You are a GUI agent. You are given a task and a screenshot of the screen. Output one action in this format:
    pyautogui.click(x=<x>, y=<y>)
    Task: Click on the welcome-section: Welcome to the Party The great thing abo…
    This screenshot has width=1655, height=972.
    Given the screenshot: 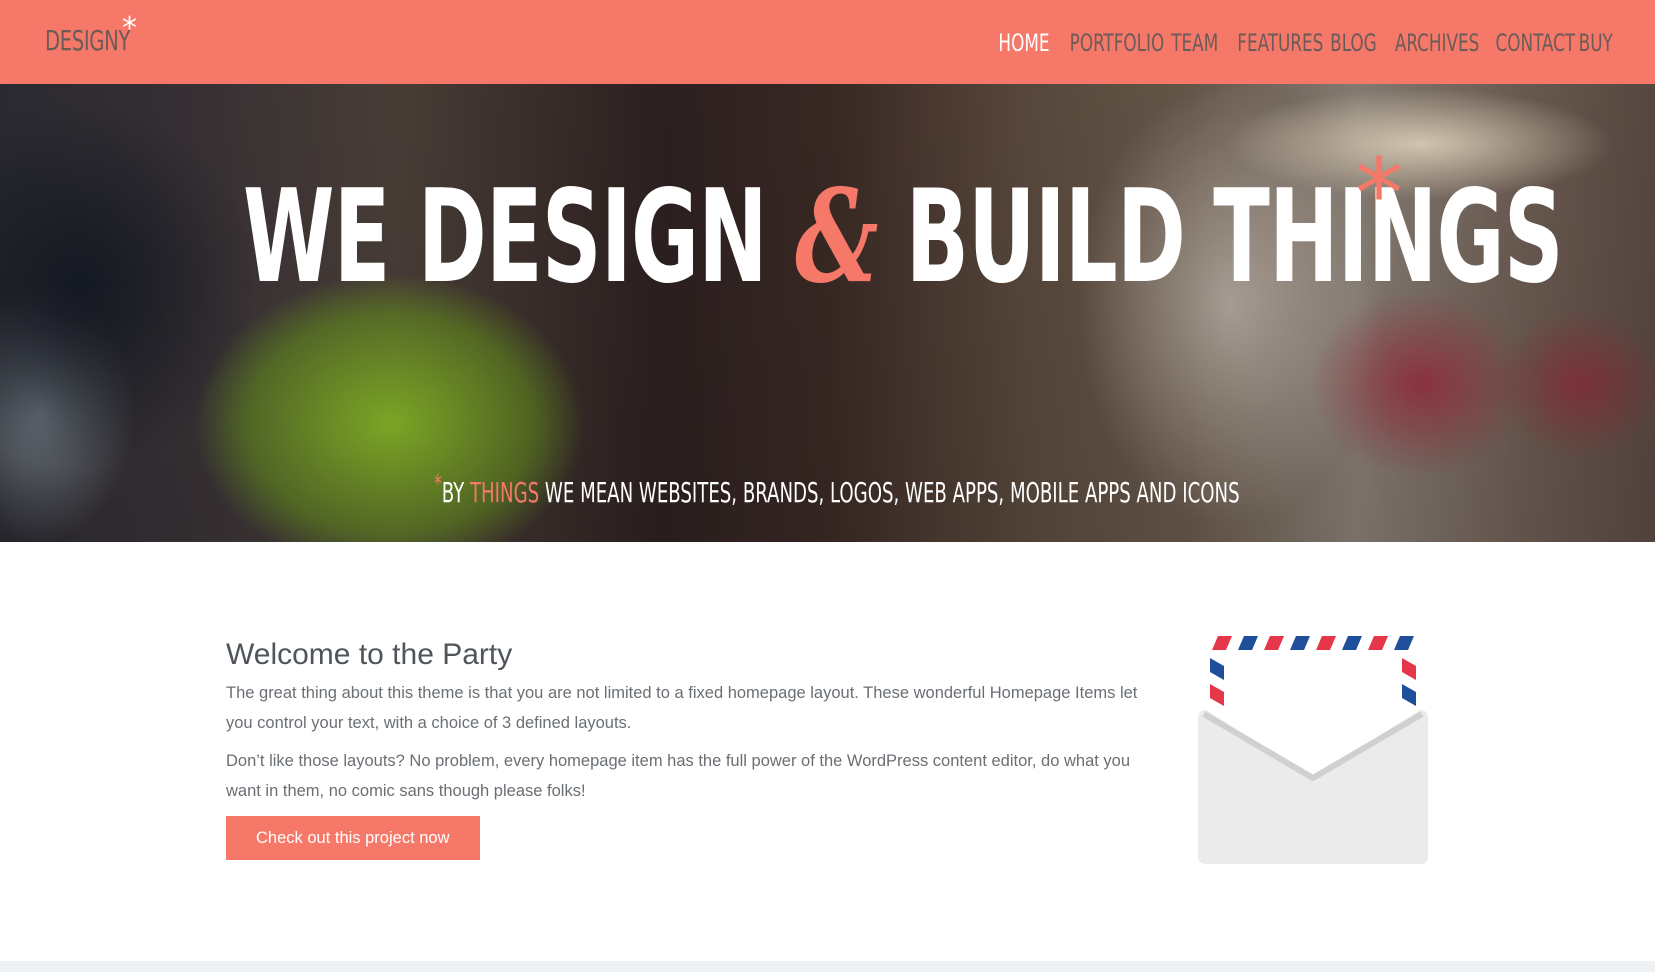 What is the action you would take?
    pyautogui.click(x=686, y=748)
    